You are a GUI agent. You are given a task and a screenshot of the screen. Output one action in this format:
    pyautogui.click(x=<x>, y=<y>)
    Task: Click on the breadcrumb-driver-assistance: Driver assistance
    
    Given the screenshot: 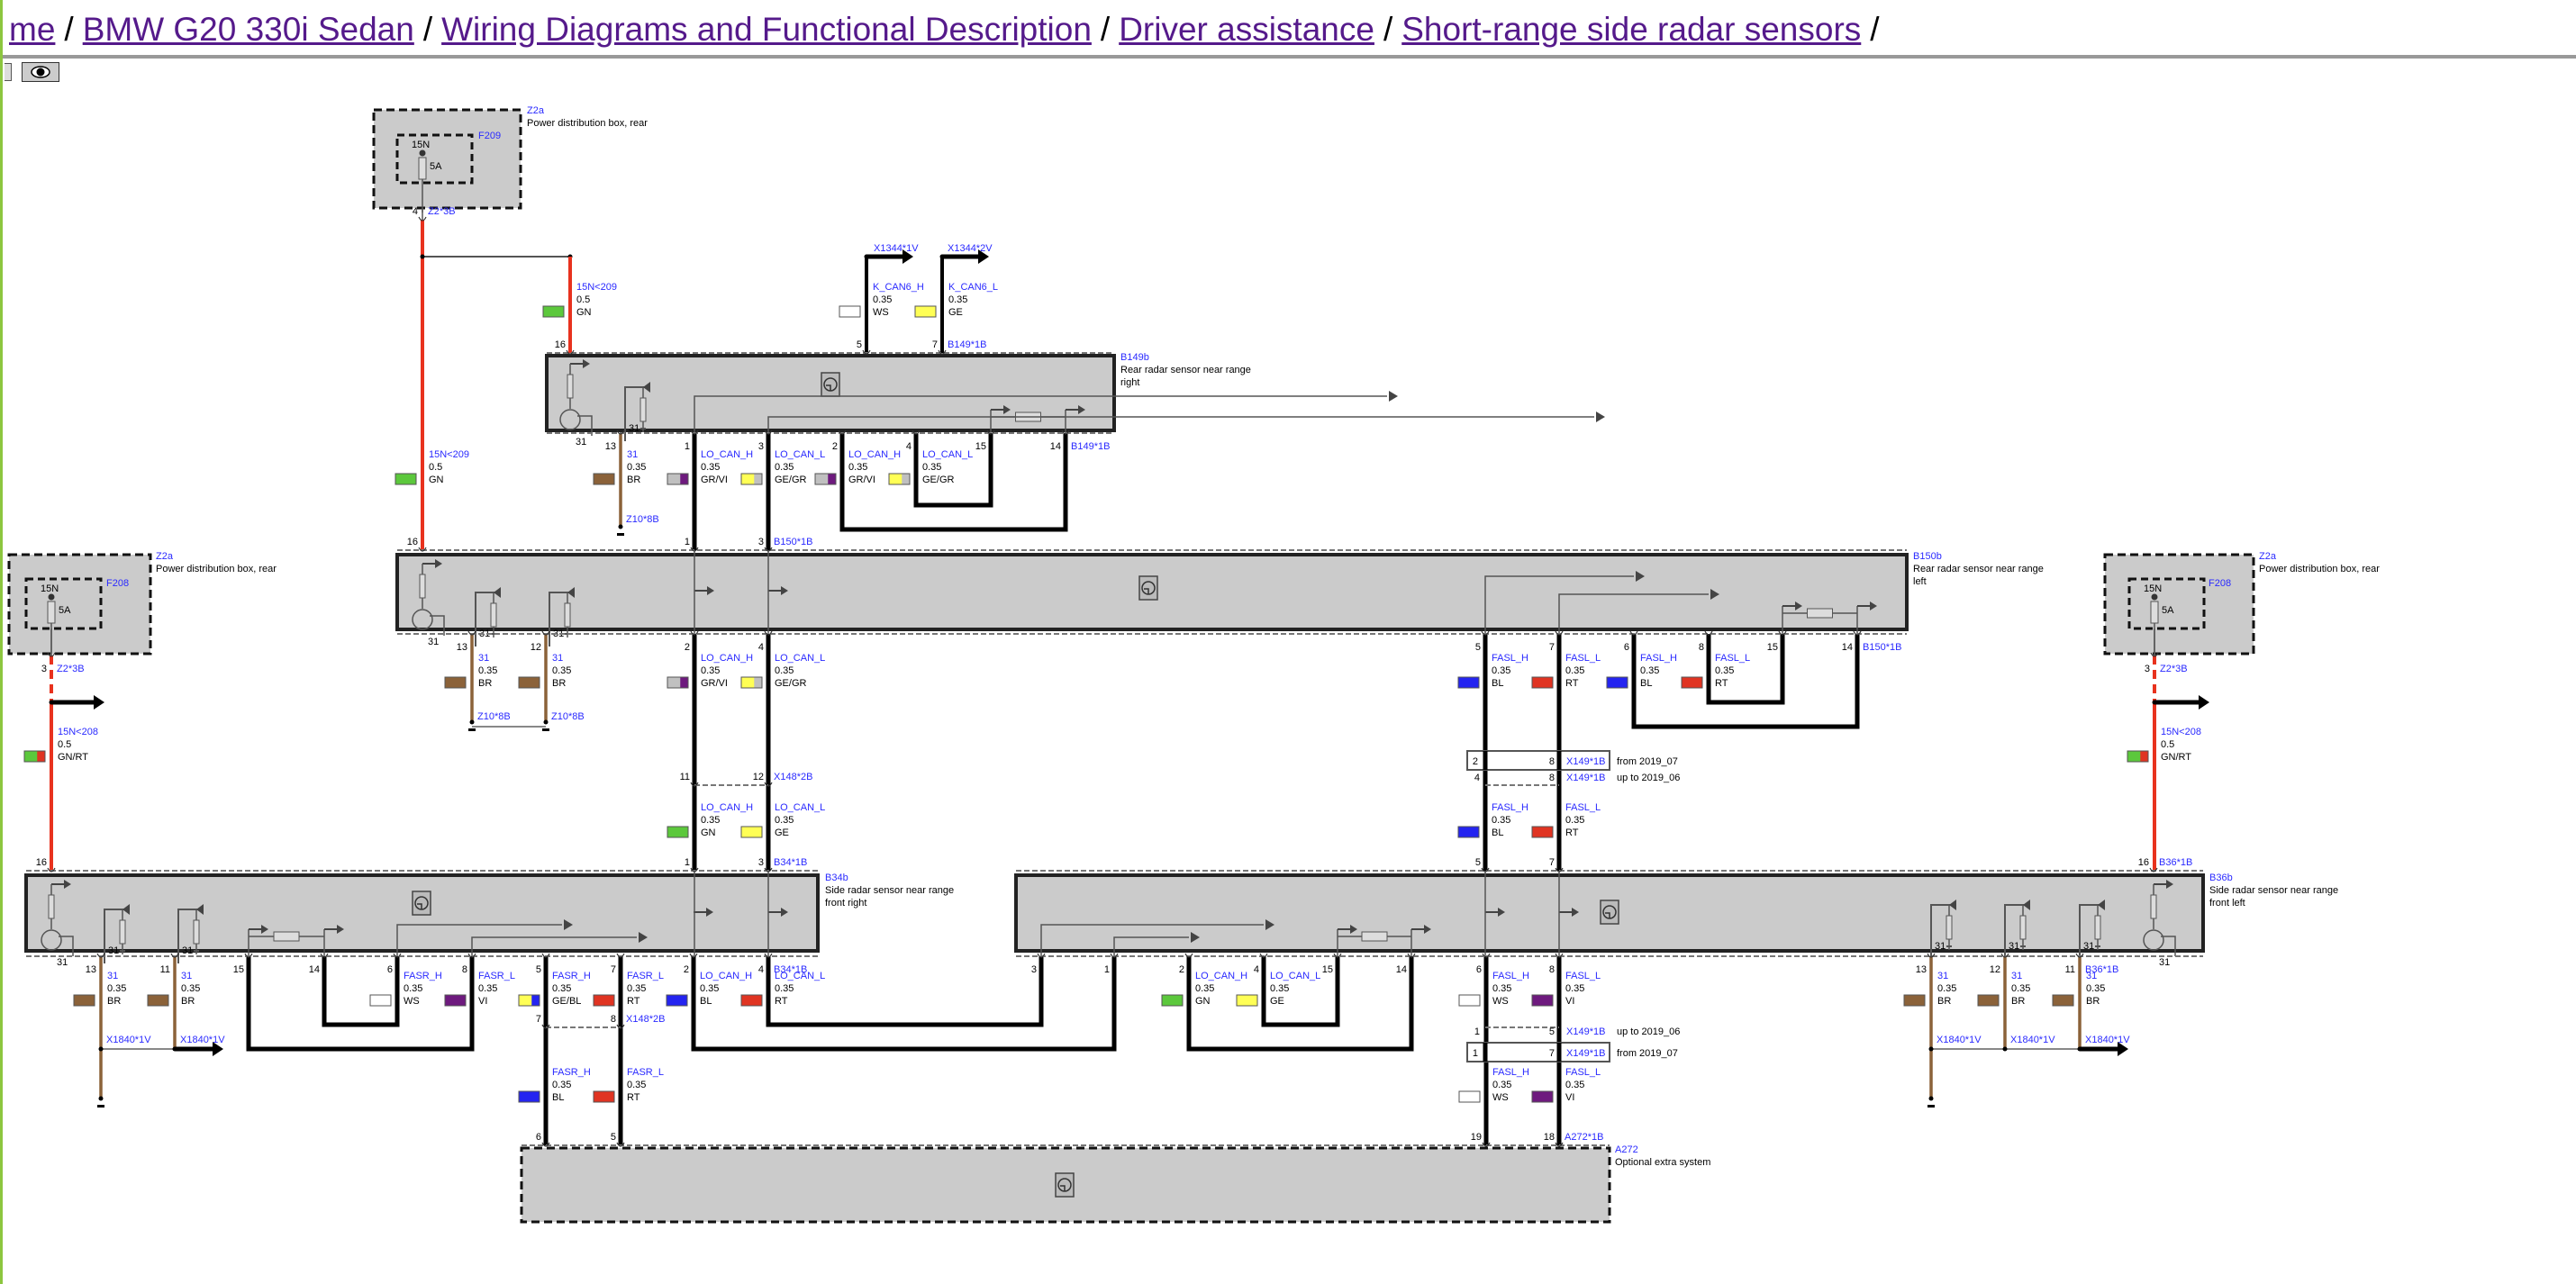 What is the action you would take?
    pyautogui.click(x=1247, y=29)
    